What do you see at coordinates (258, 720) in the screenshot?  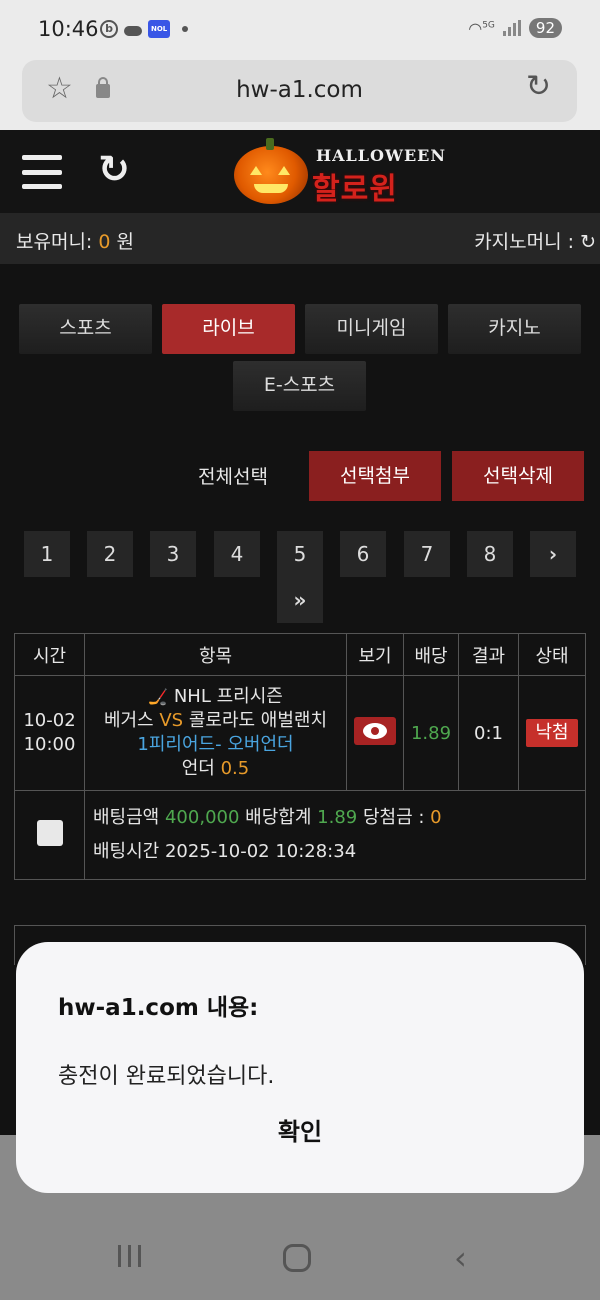 I see `away-team: 콜로라도 애벌랜치` at bounding box center [258, 720].